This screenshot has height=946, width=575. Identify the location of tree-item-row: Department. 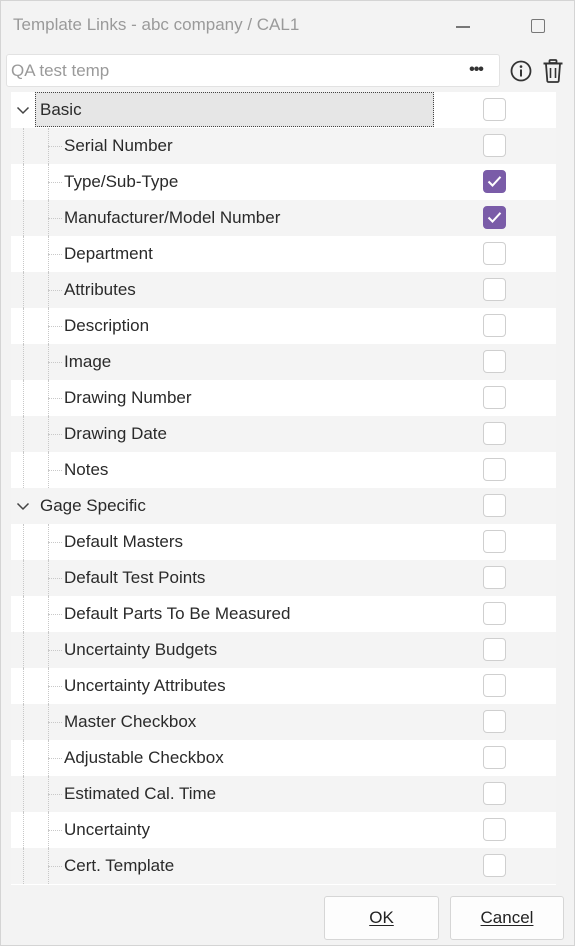
(283, 254).